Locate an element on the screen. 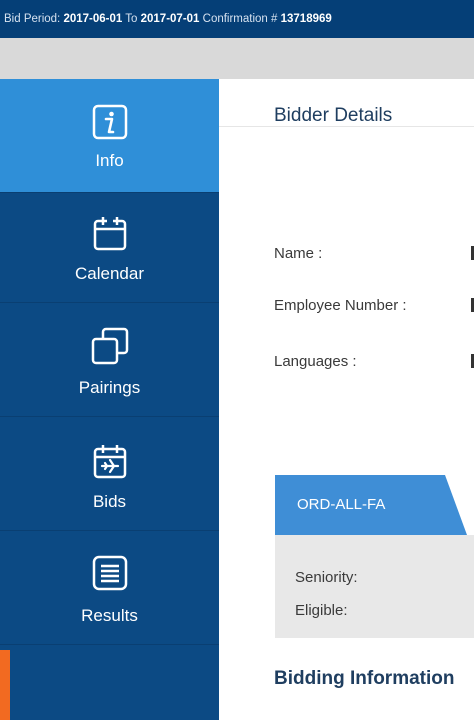 Image resolution: width=474 pixels, height=720 pixels. sidebar-item-info: Info is located at coordinates (109, 136).